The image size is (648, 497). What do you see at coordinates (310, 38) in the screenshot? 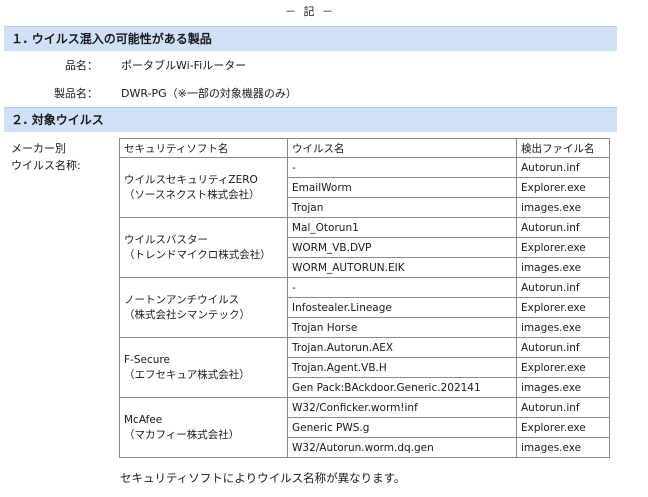
I see `section-1-title: １. ウイルス混入の可能性がある製品` at bounding box center [310, 38].